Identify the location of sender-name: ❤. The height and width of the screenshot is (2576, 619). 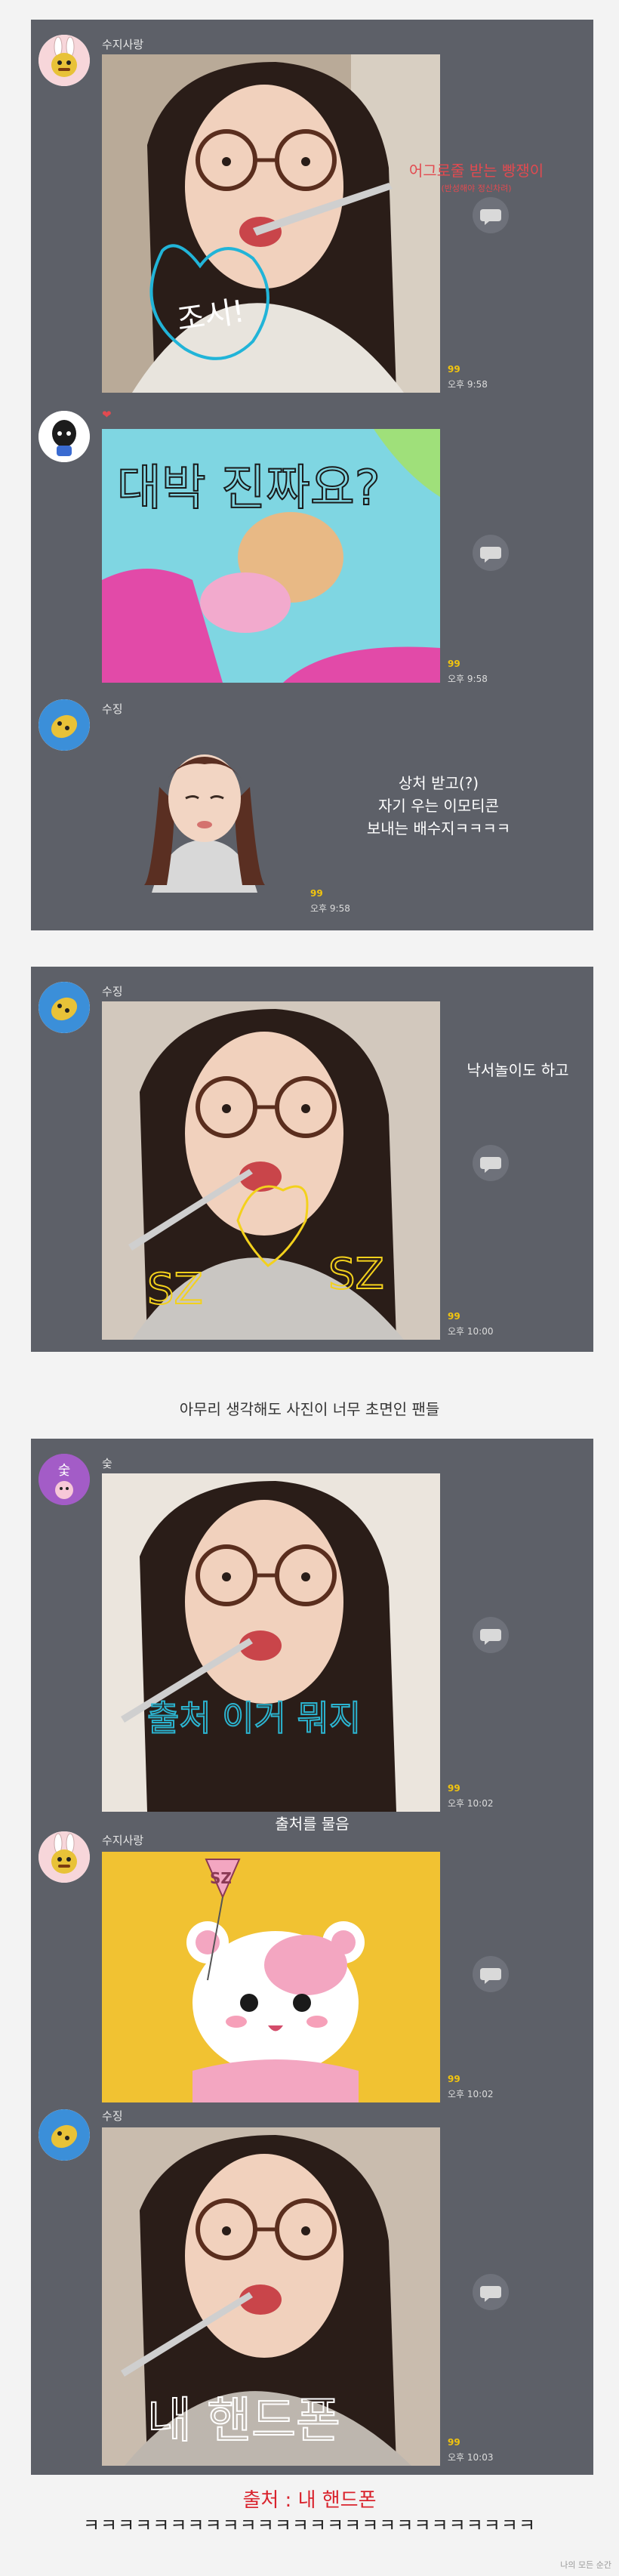
(107, 414).